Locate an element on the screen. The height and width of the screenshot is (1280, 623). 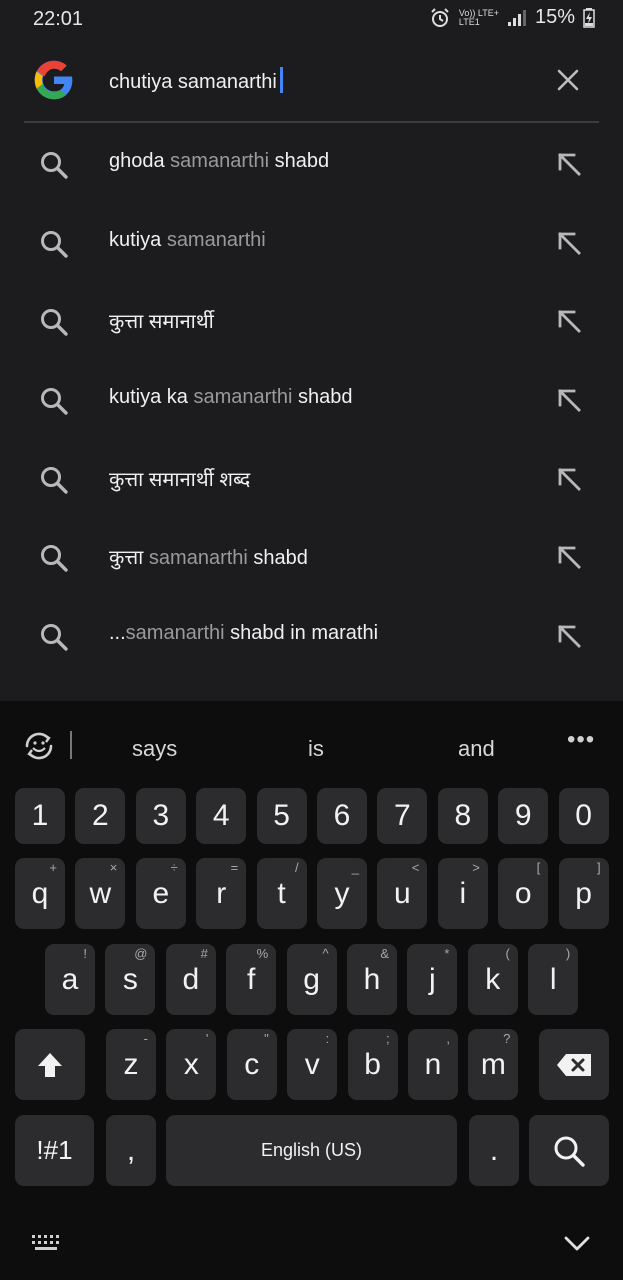
google-logo-icon is located at coordinates (53, 80).